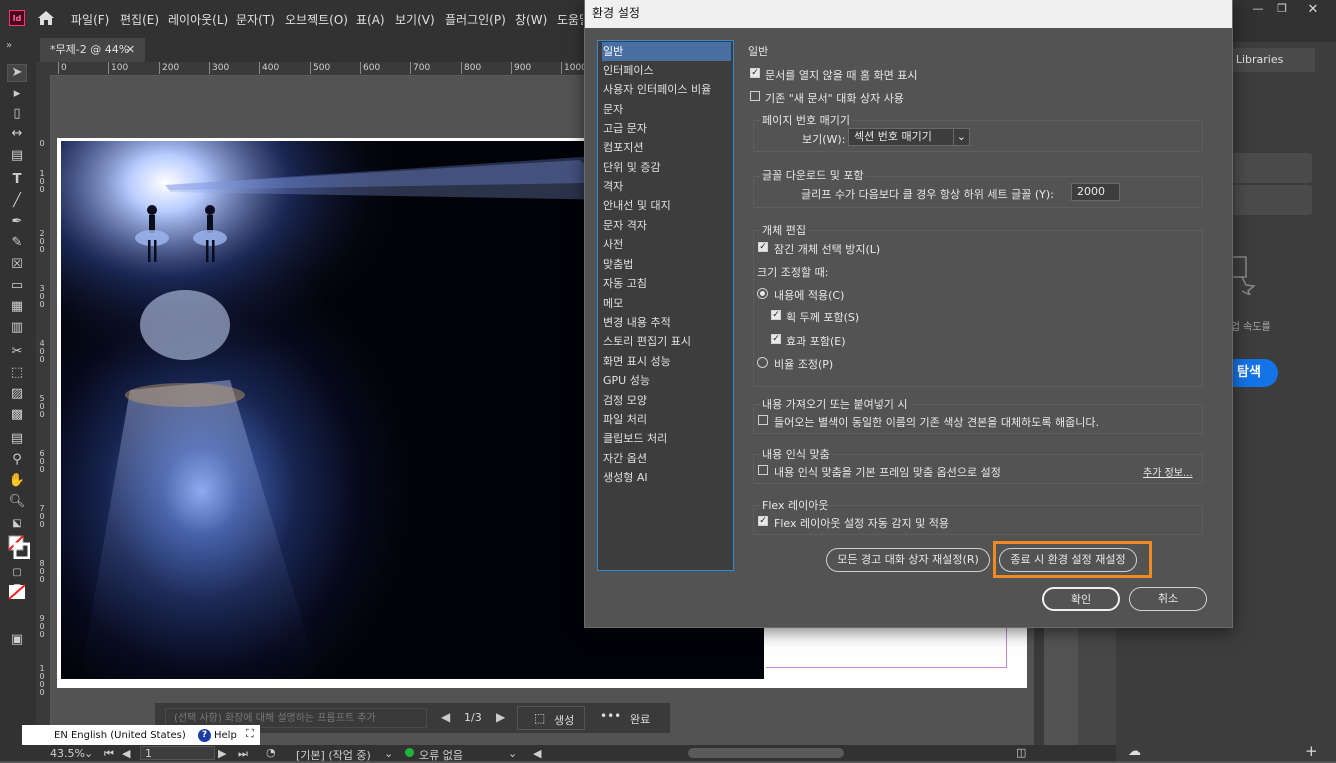 This screenshot has width=1336, height=763. I want to click on rectangle-tool-icon: ▭, so click(17, 286).